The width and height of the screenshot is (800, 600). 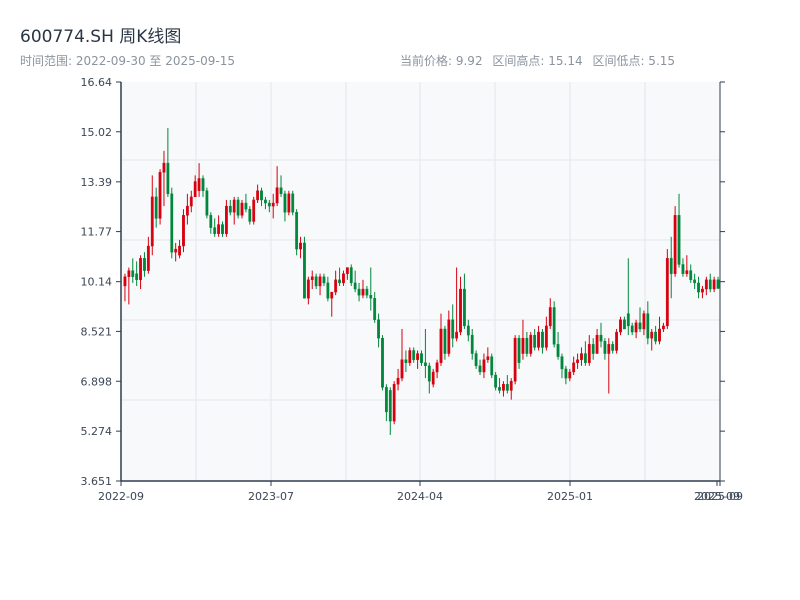 I want to click on y-tick-label: 8.521, so click(x=97, y=331).